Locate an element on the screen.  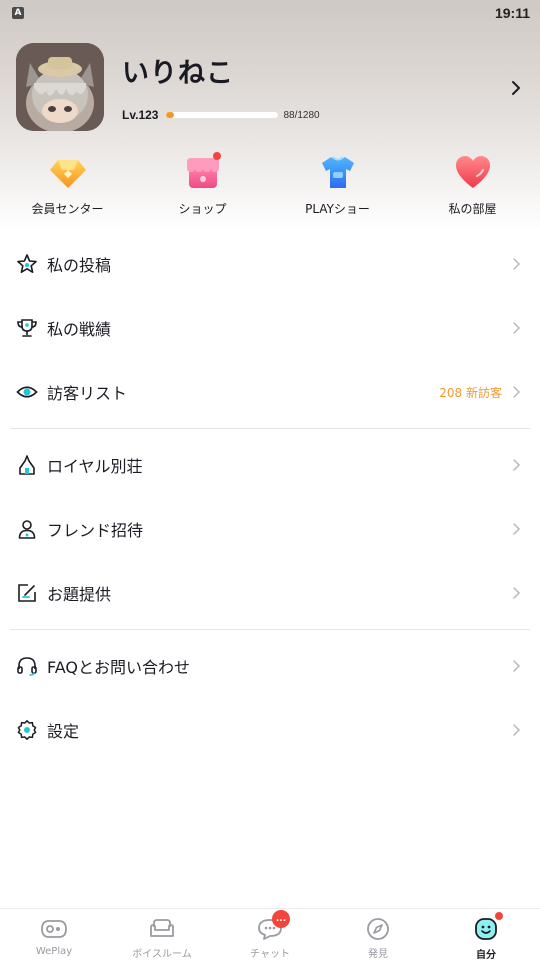
eye-icon is located at coordinates (27, 392).